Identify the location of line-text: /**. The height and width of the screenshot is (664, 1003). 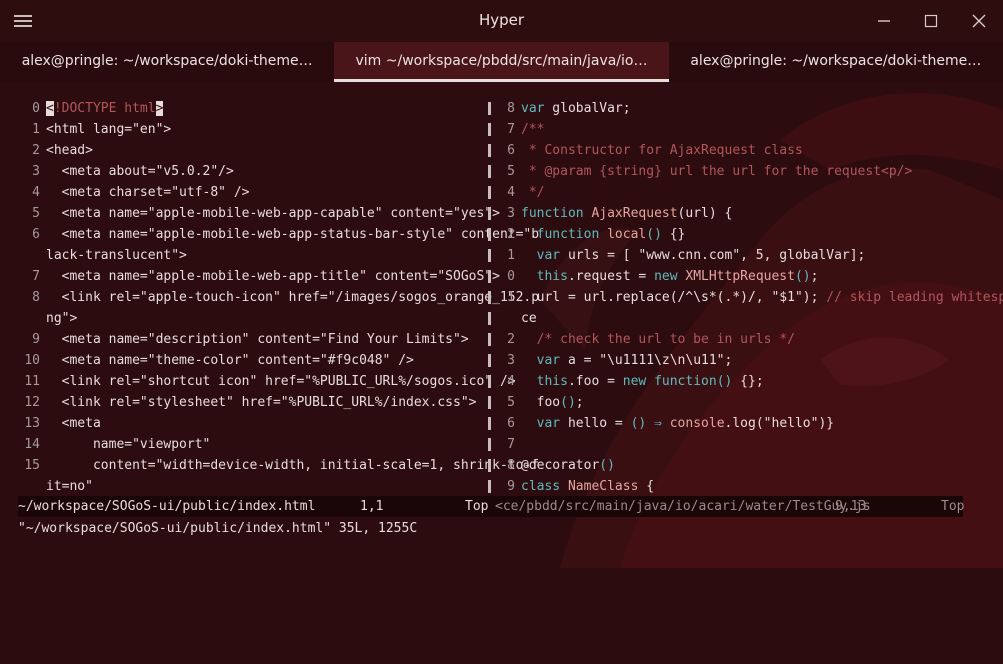
(533, 129).